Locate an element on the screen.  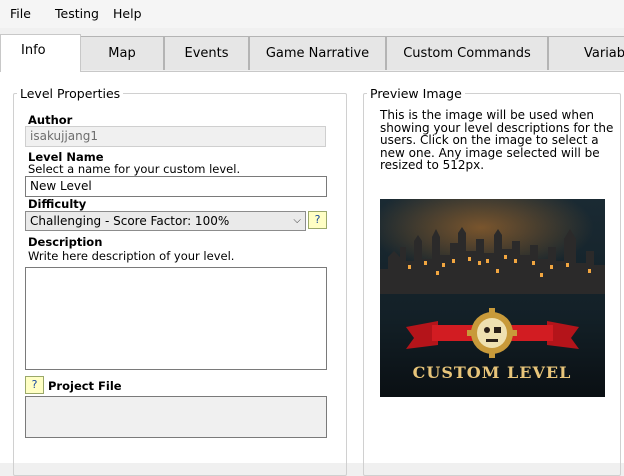
menu-testing: Testing is located at coordinates (77, 13).